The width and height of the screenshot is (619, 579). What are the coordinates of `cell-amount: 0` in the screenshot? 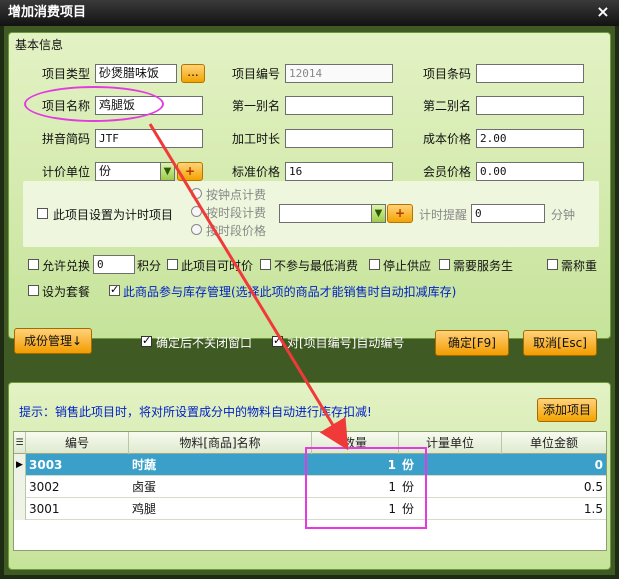 It's located at (598, 465).